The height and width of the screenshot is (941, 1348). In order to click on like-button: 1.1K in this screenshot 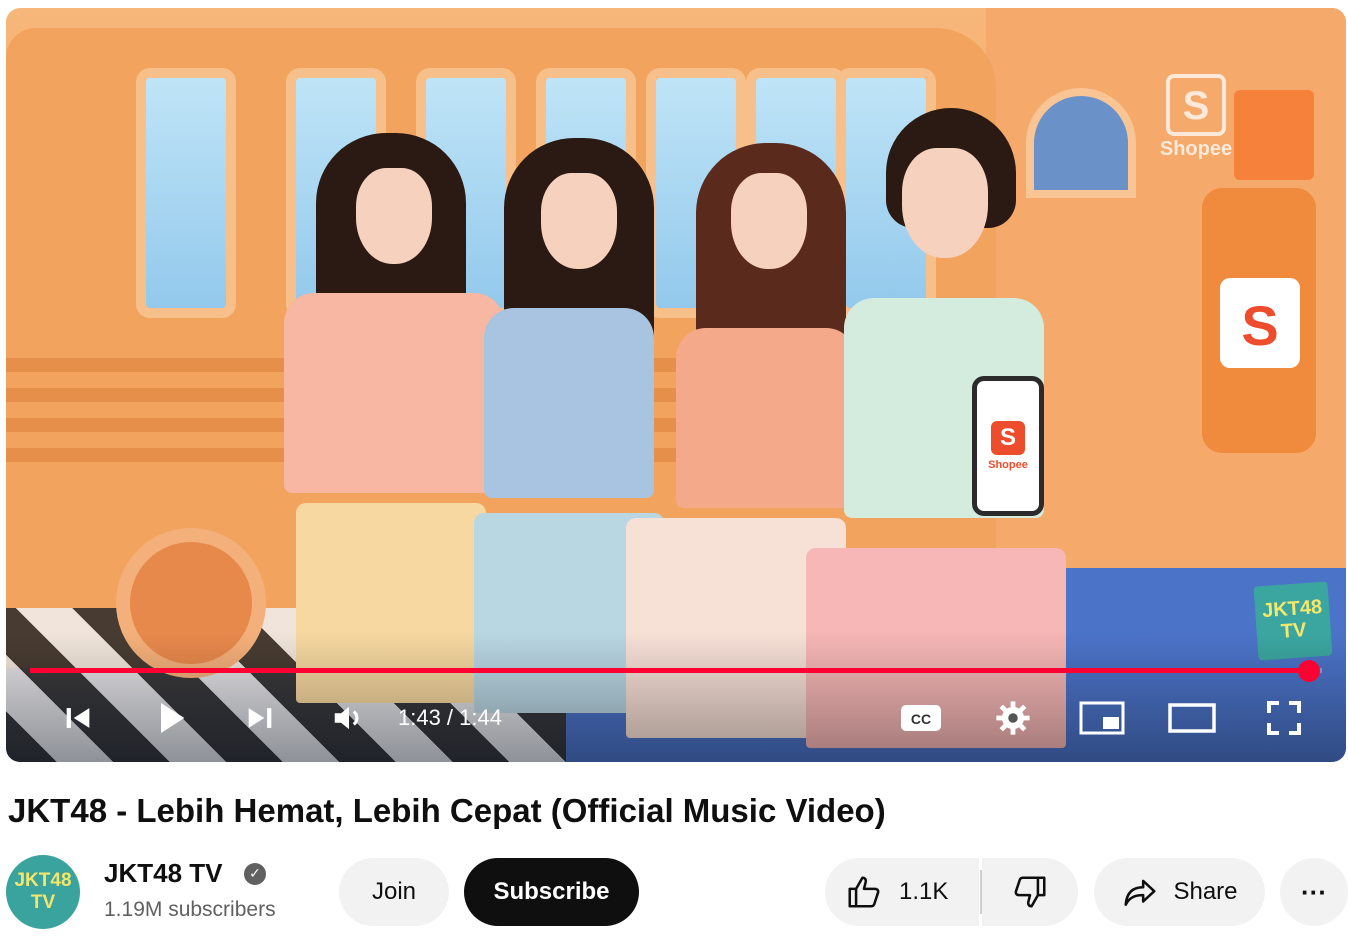, I will do `click(902, 892)`.